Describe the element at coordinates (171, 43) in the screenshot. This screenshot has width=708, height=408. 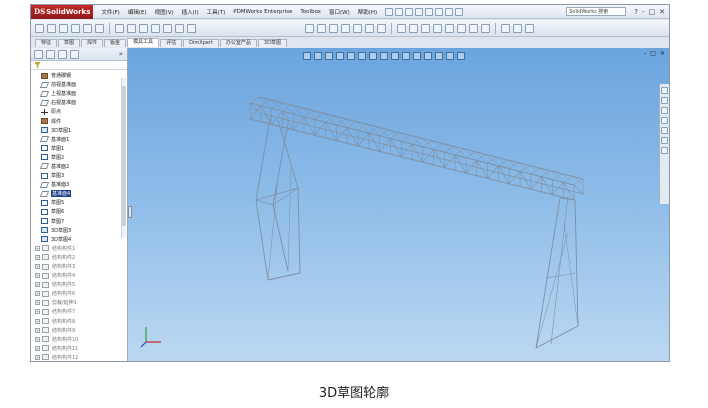
I see `tab-evaluate: 评估` at that location.